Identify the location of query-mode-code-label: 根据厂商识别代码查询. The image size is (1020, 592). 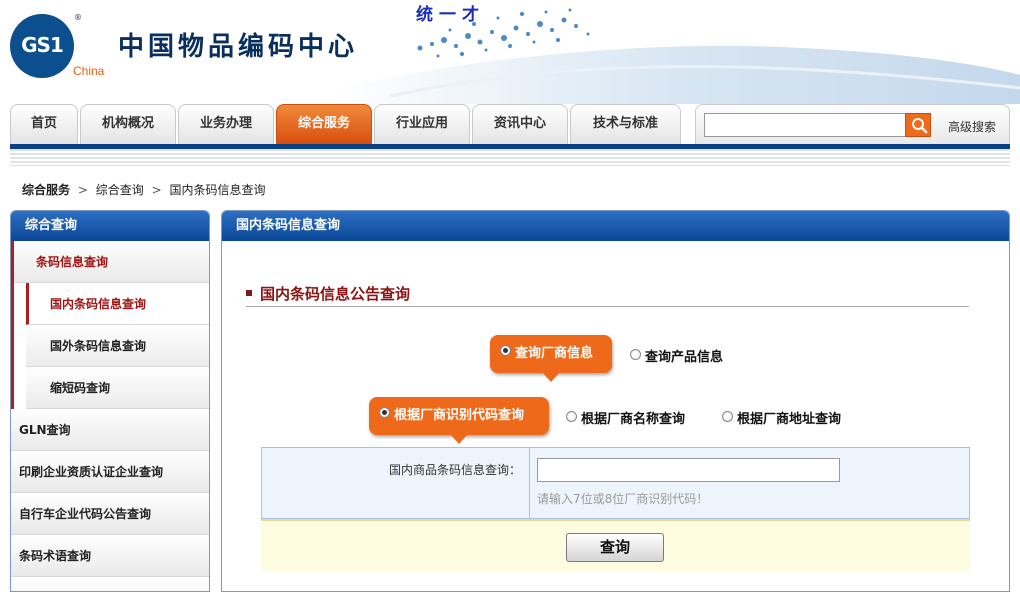
(459, 415).